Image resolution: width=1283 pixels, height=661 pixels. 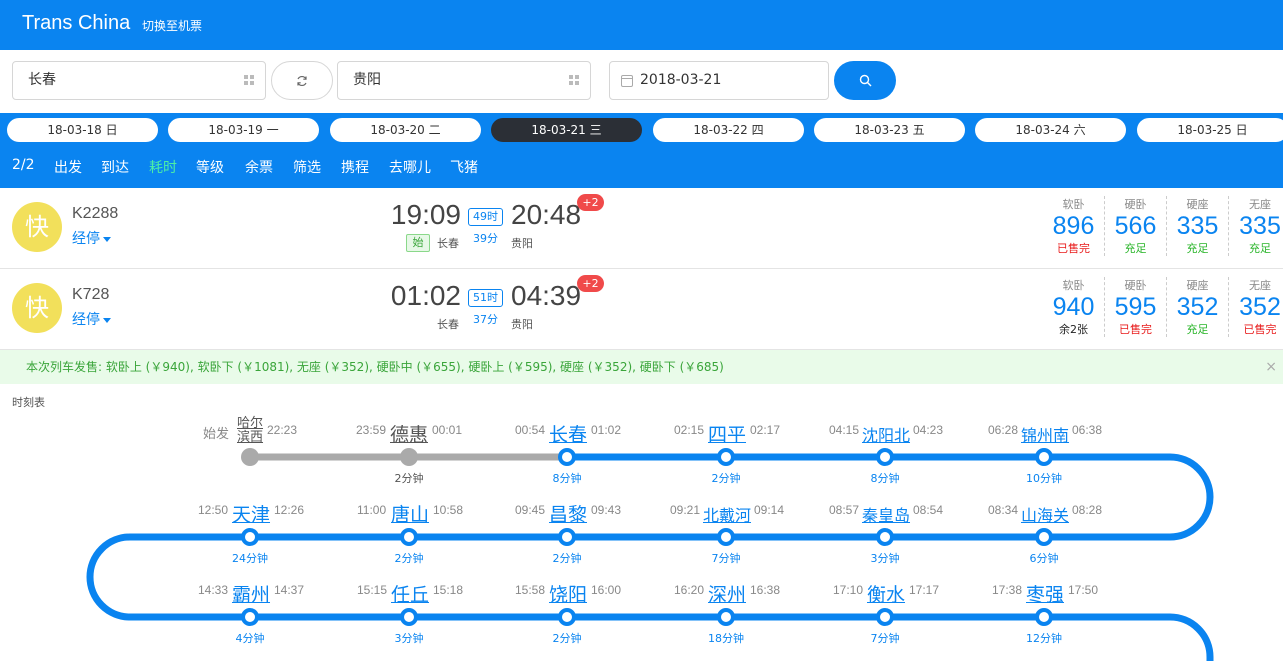 I want to click on station-name: 昌黎, so click(x=568, y=513).